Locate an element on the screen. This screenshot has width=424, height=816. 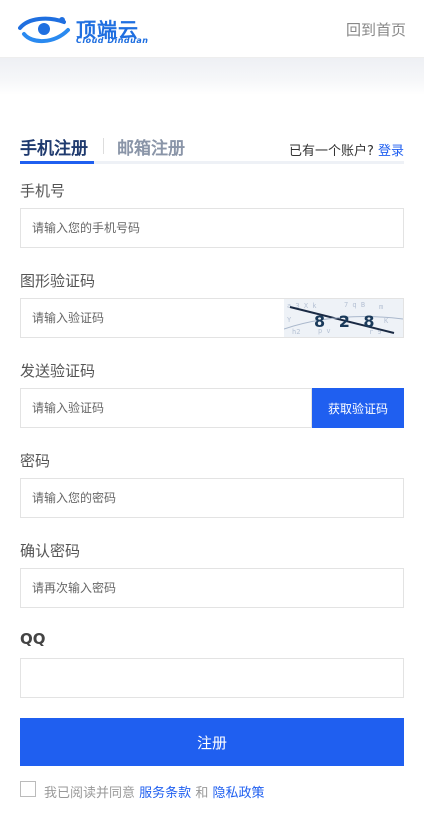
tab-divider is located at coordinates (103, 146).